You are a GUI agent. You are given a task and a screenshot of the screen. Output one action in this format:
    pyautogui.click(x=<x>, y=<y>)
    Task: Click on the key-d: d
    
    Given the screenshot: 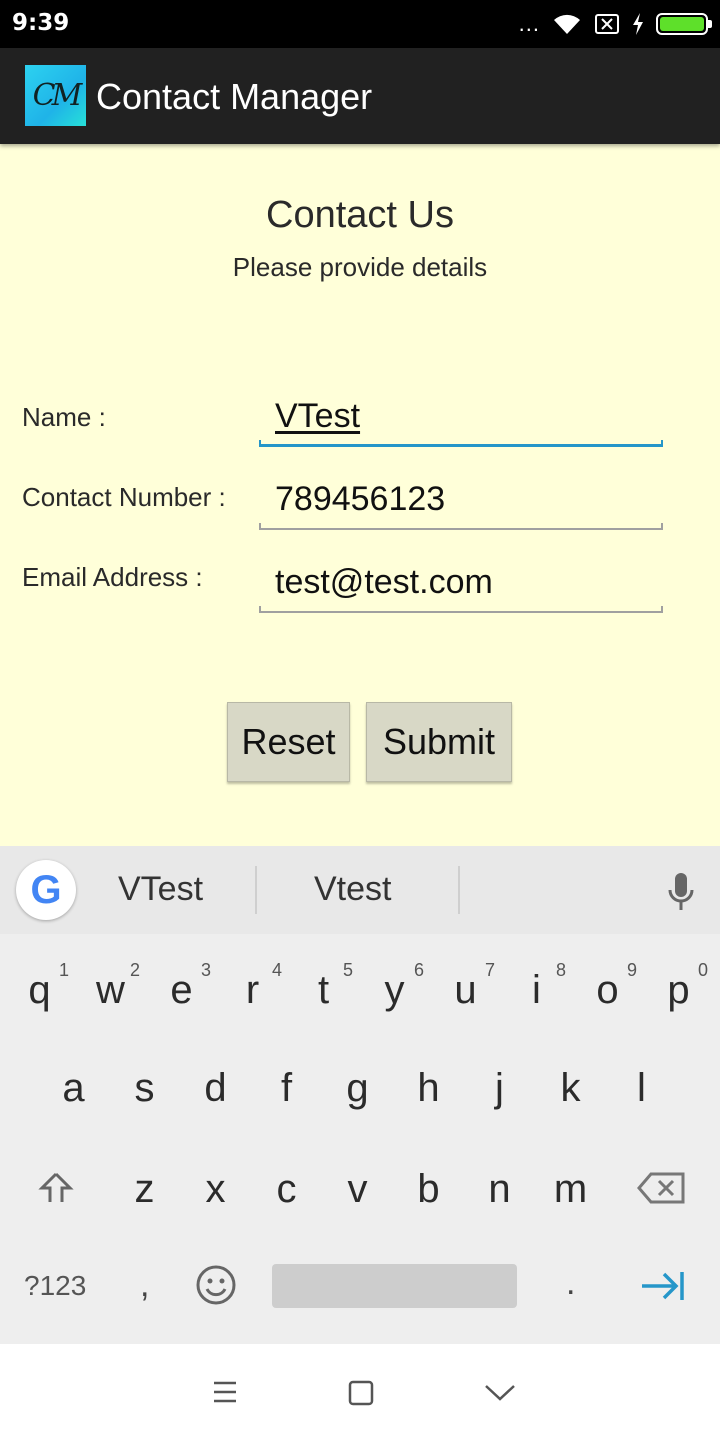 What is the action you would take?
    pyautogui.click(x=215, y=1088)
    